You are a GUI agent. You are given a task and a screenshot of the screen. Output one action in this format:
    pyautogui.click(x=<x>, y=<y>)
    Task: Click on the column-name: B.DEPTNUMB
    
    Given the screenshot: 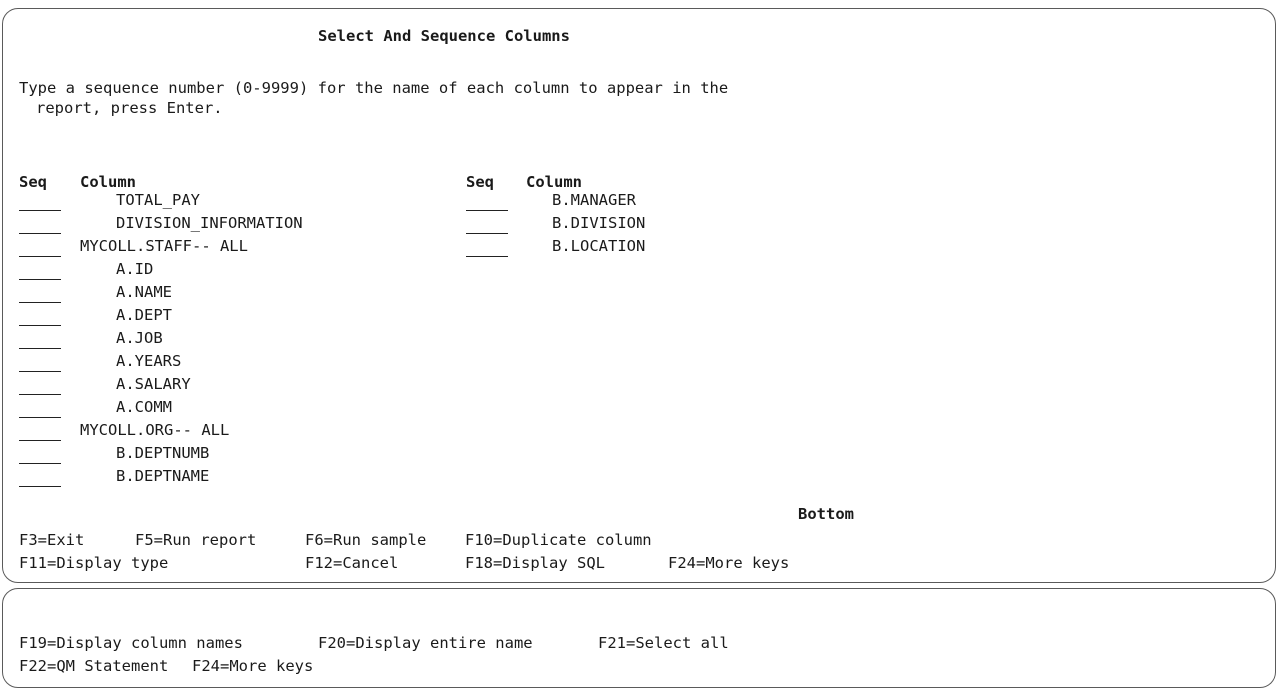 What is the action you would take?
    pyautogui.click(x=163, y=453)
    